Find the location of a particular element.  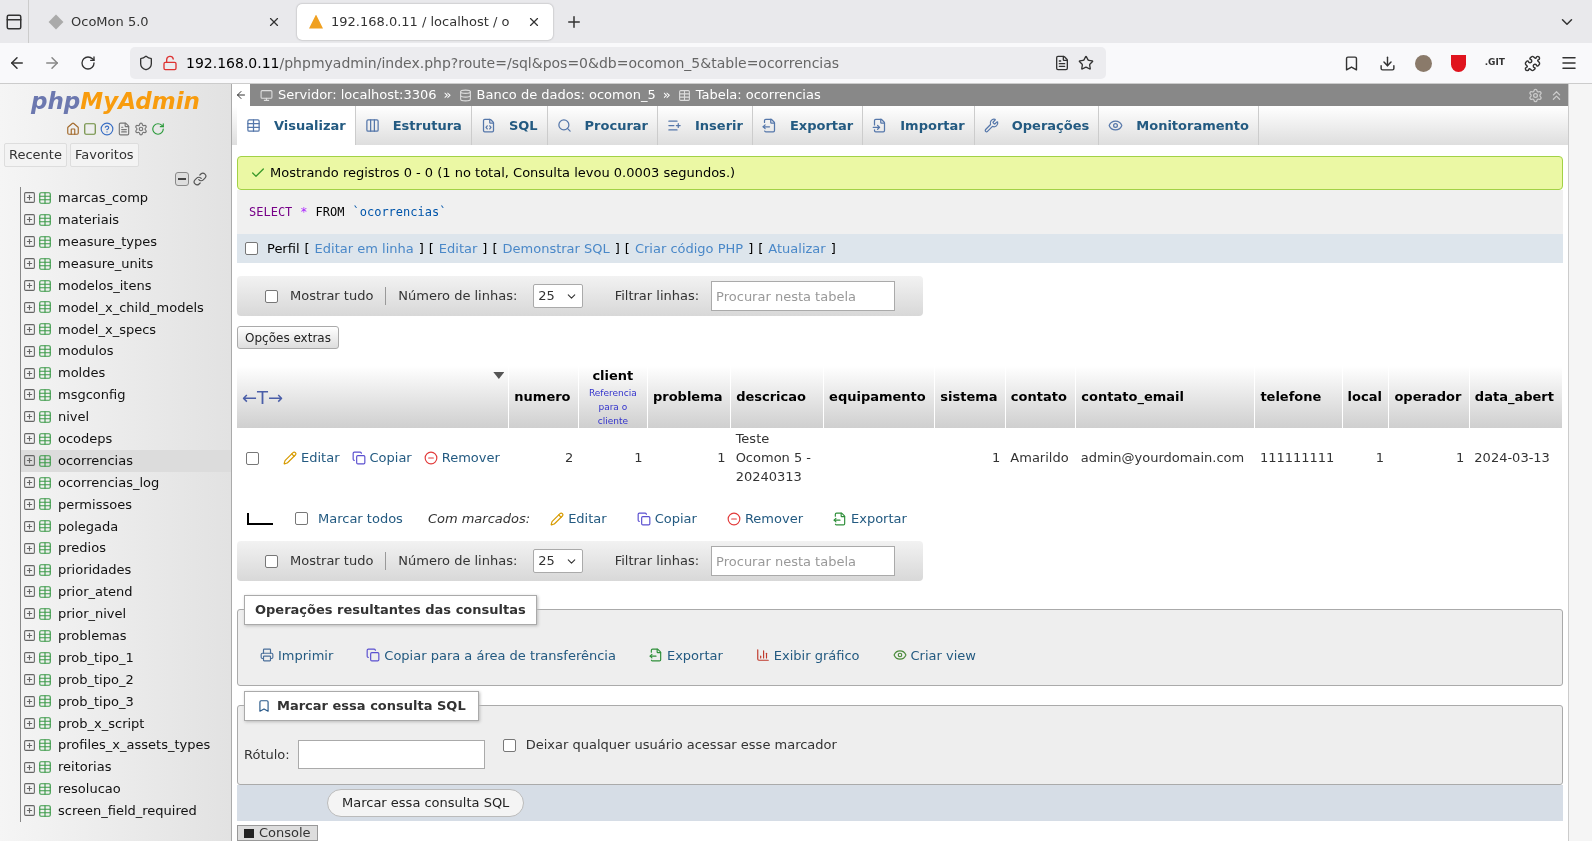

sidebar-table-item: modelos_itens is located at coordinates (126, 285).